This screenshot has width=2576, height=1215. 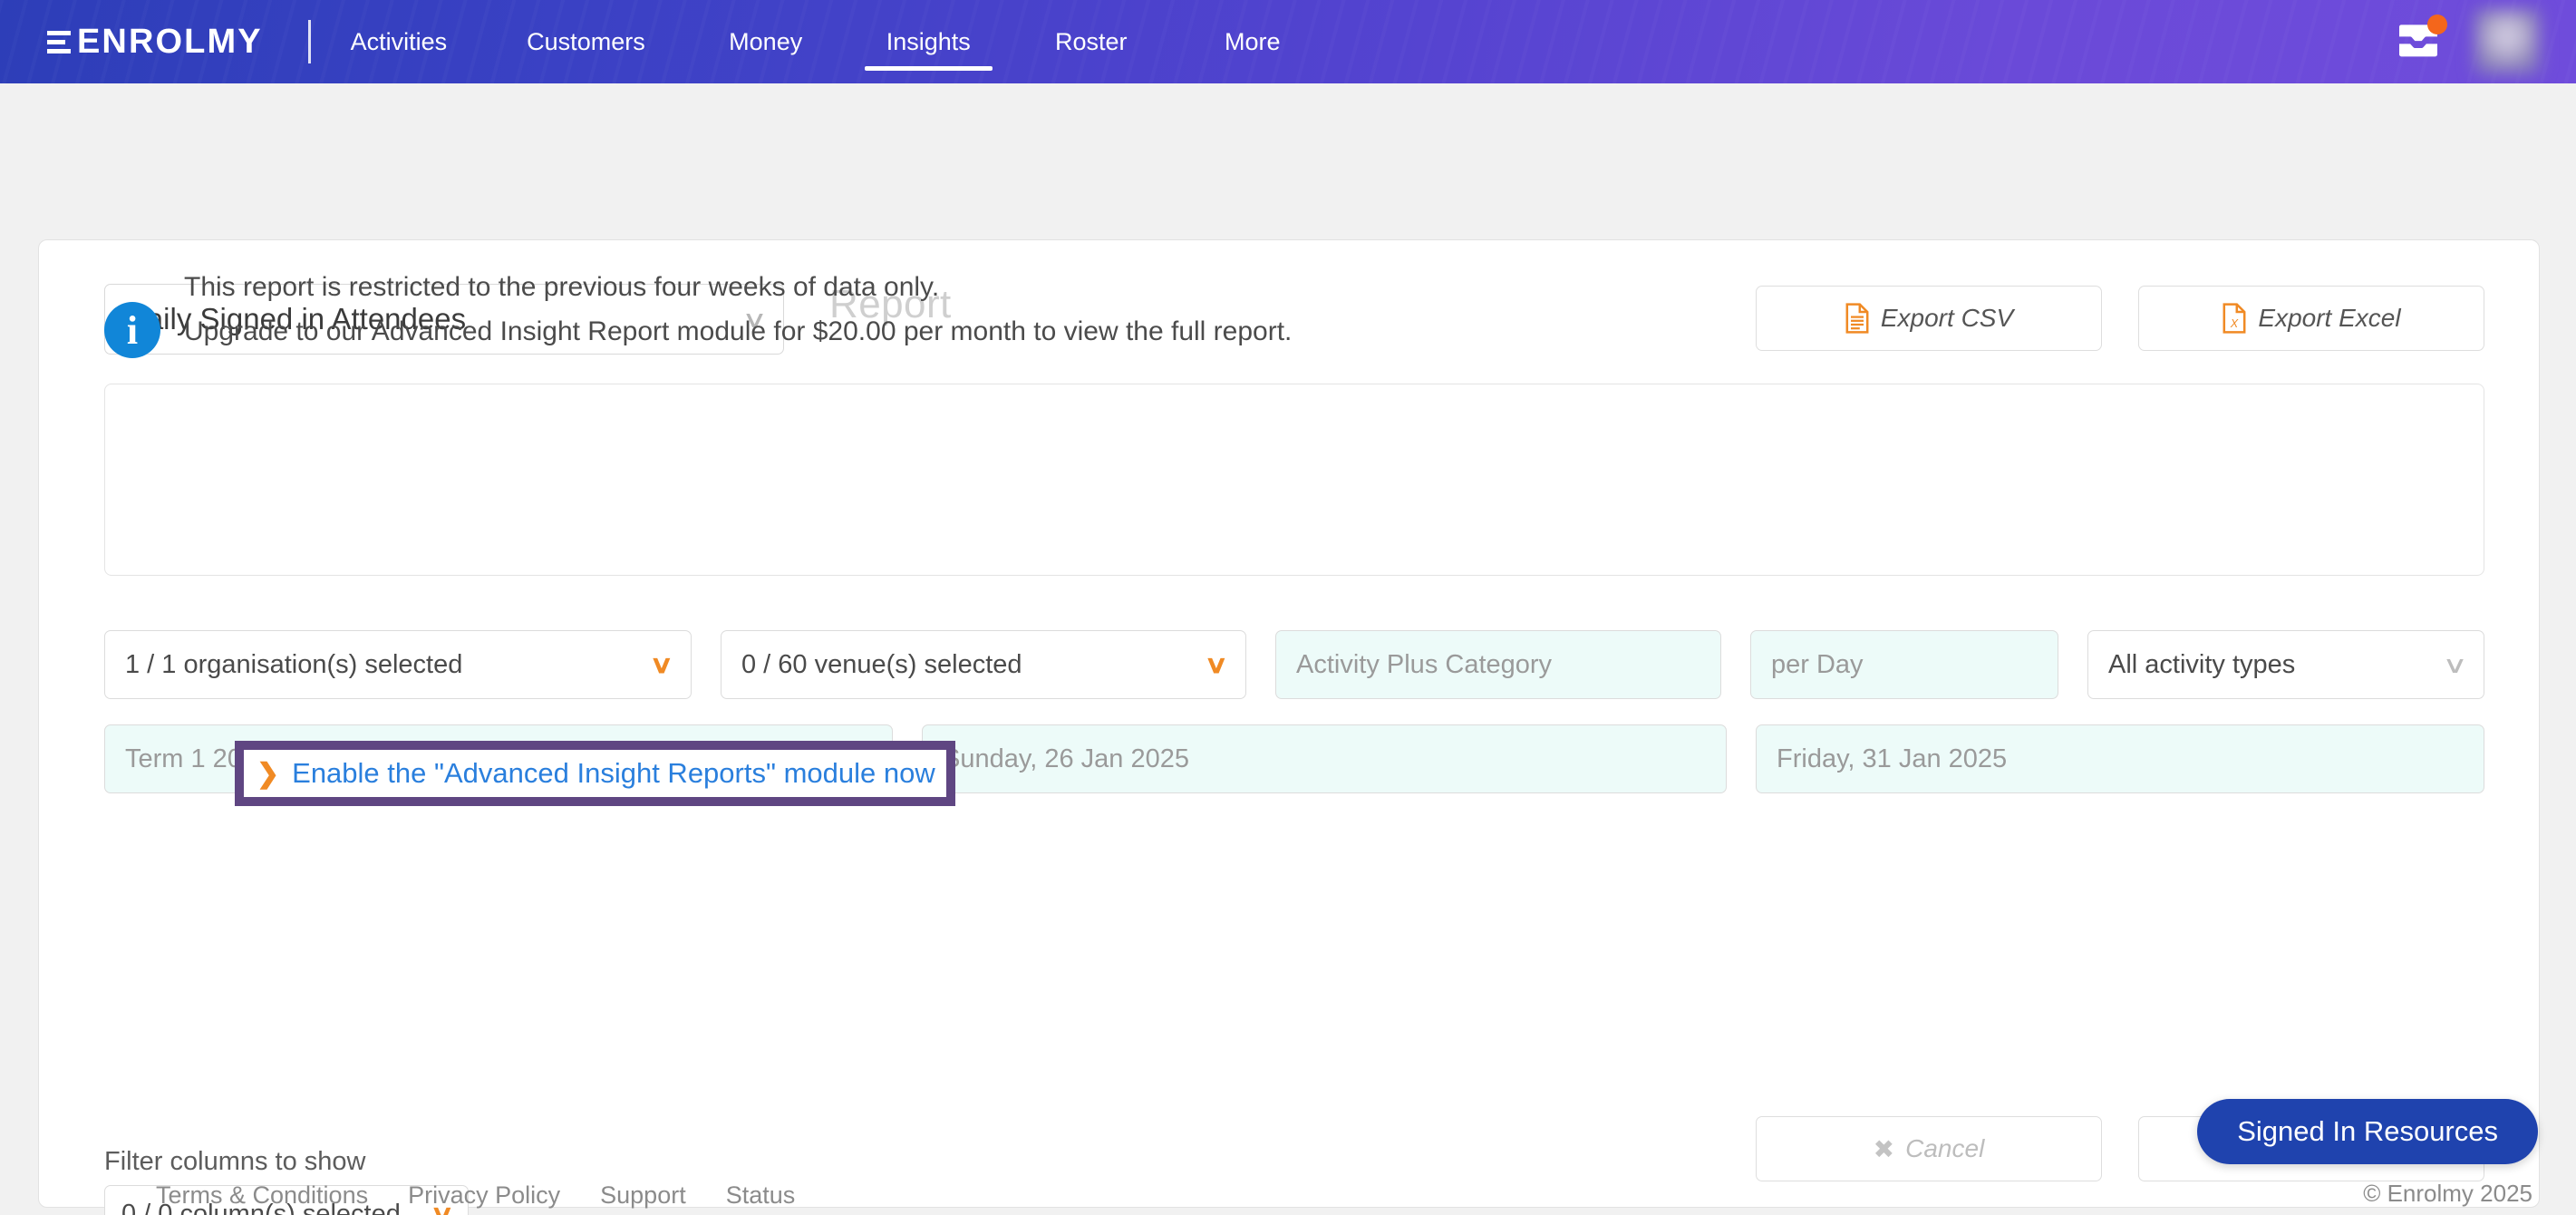 I want to click on inbox-icon, so click(x=2420, y=41).